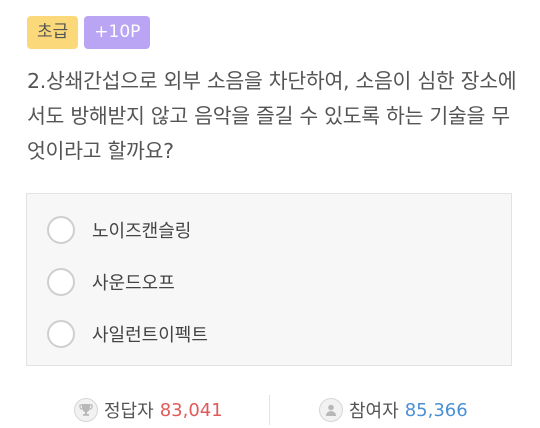 The image size is (540, 428). What do you see at coordinates (142, 231) in the screenshot?
I see `option-label: 노이즈캔슬링` at bounding box center [142, 231].